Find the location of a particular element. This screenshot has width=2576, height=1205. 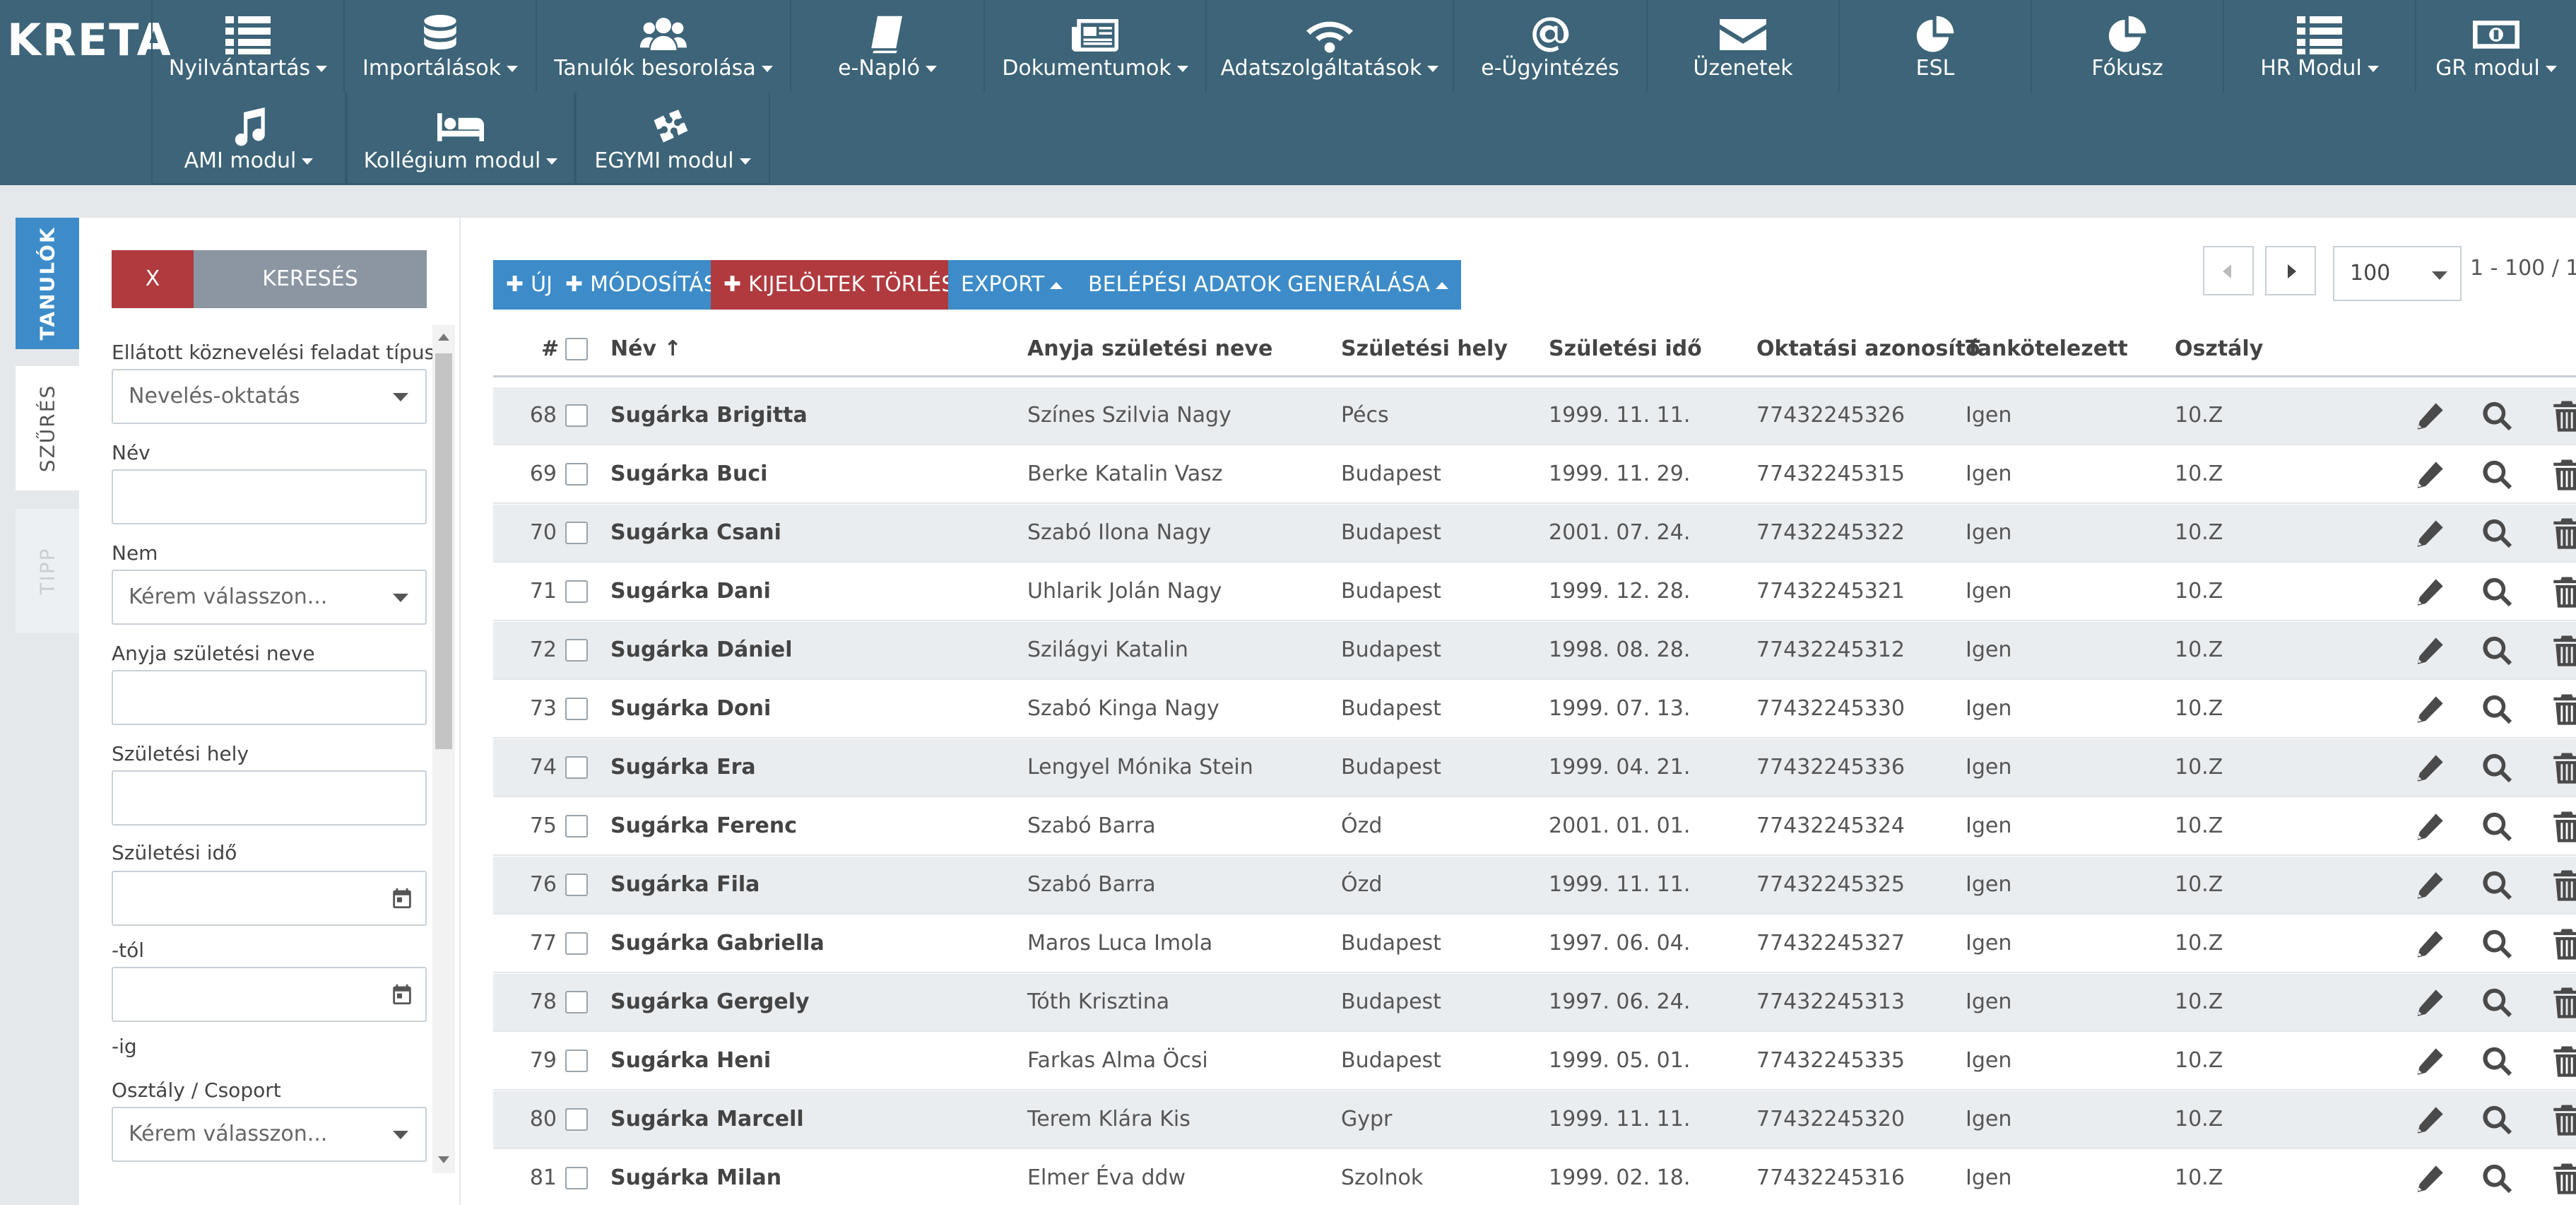

filter-scrollbar is located at coordinates (443, 749).